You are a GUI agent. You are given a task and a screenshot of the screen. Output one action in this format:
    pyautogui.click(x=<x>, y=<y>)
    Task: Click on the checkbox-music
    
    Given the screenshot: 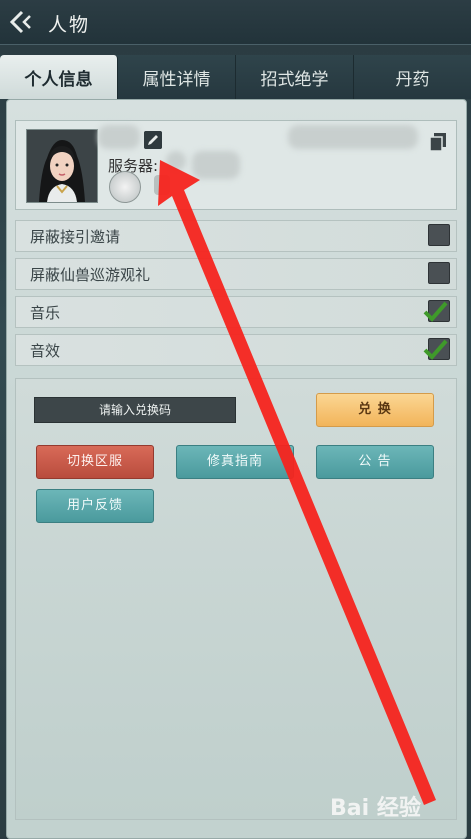 What is the action you would take?
    pyautogui.click(x=436, y=311)
    